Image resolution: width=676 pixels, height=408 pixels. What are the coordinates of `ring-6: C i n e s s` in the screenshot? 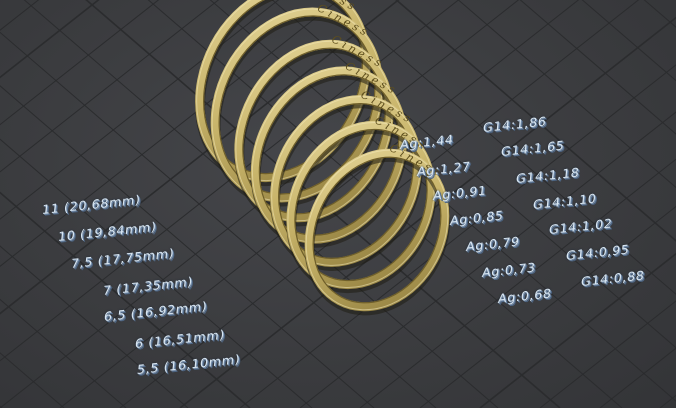 It's located at (361, 204).